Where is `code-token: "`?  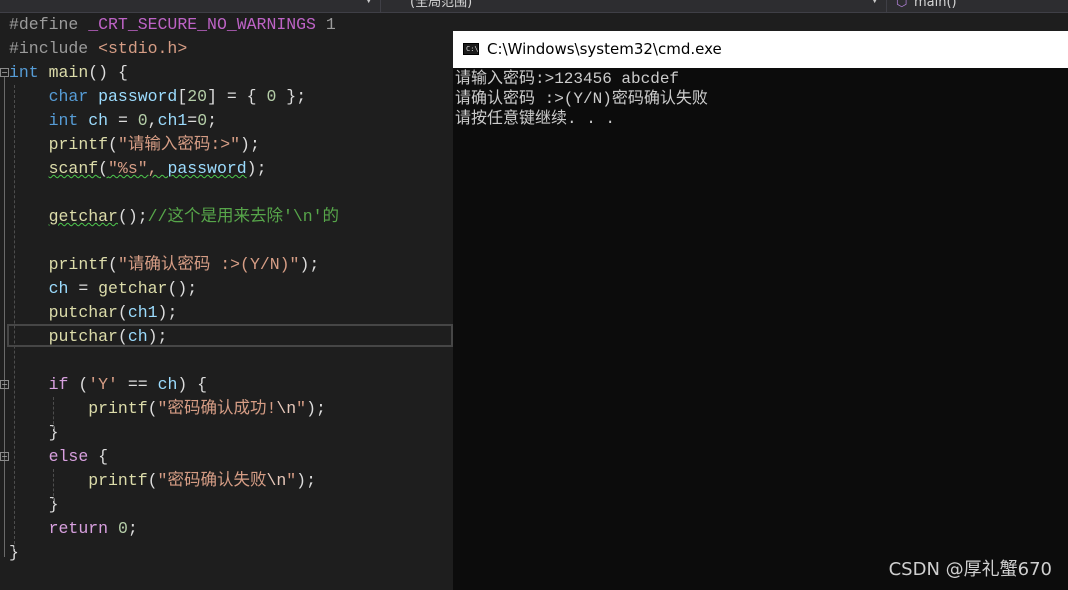
code-token: " is located at coordinates (291, 480).